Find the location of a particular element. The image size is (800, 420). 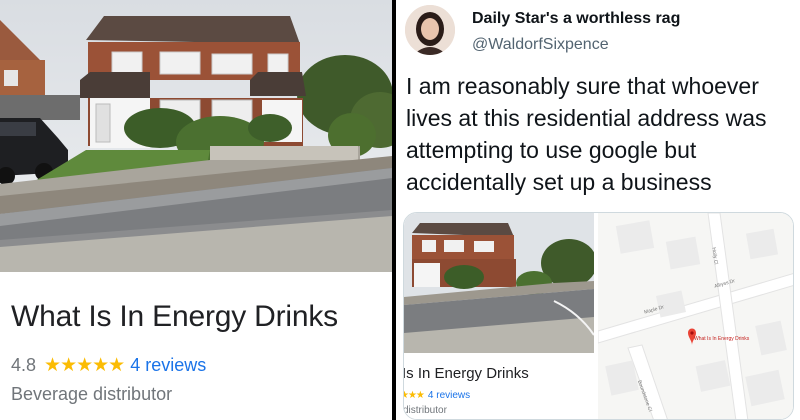

business-category: Beverage distributor is located at coordinates (92, 394).